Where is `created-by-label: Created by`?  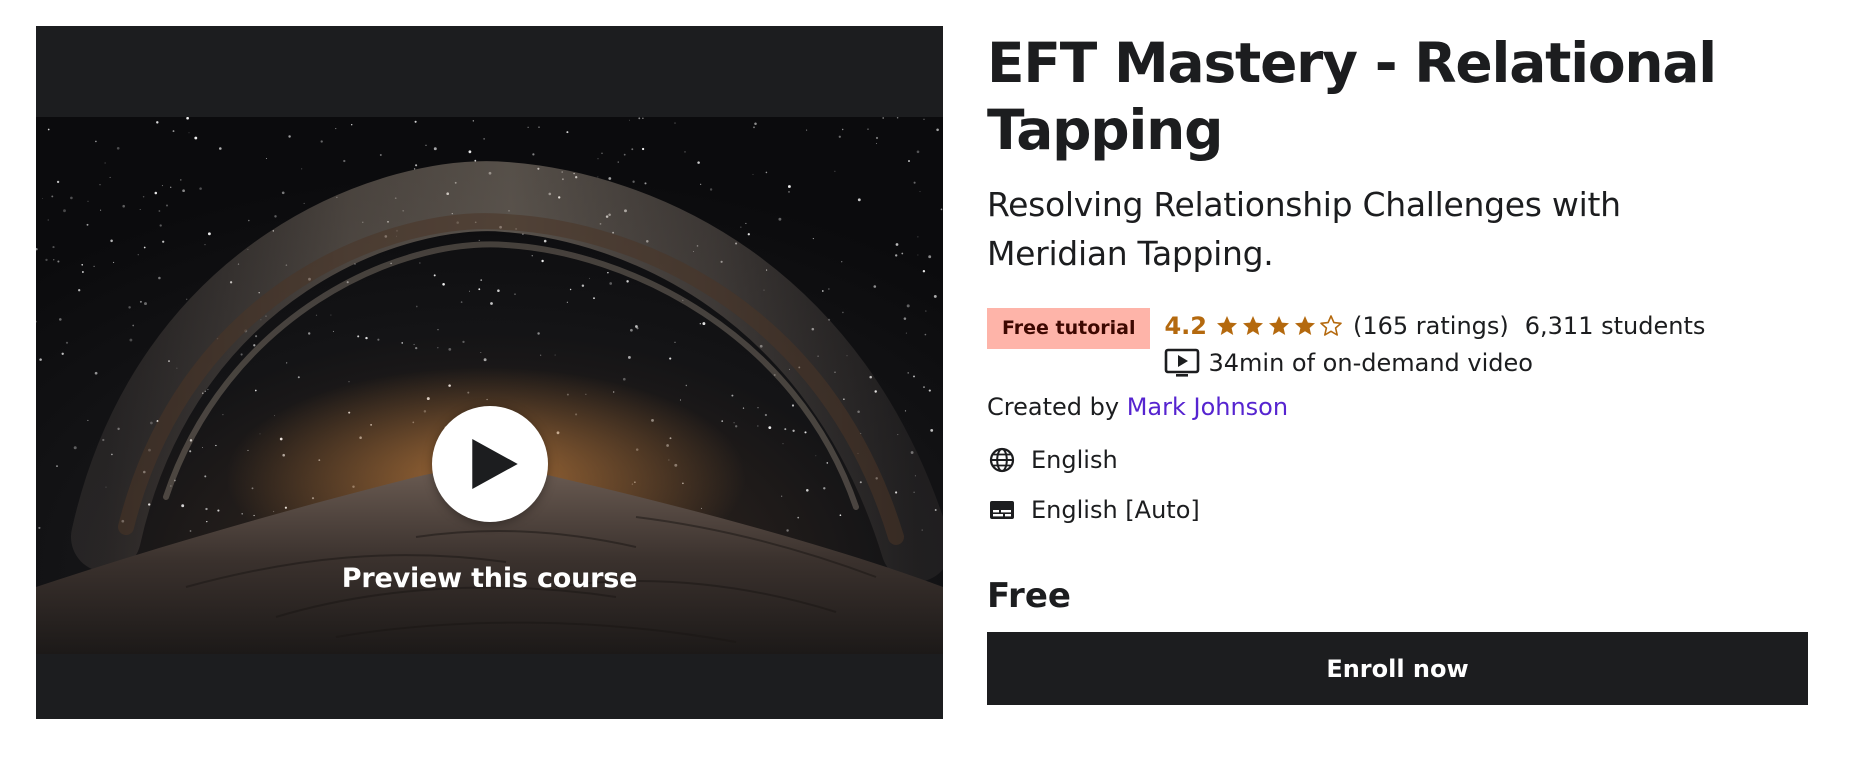
created-by-label: Created by is located at coordinates (1053, 407).